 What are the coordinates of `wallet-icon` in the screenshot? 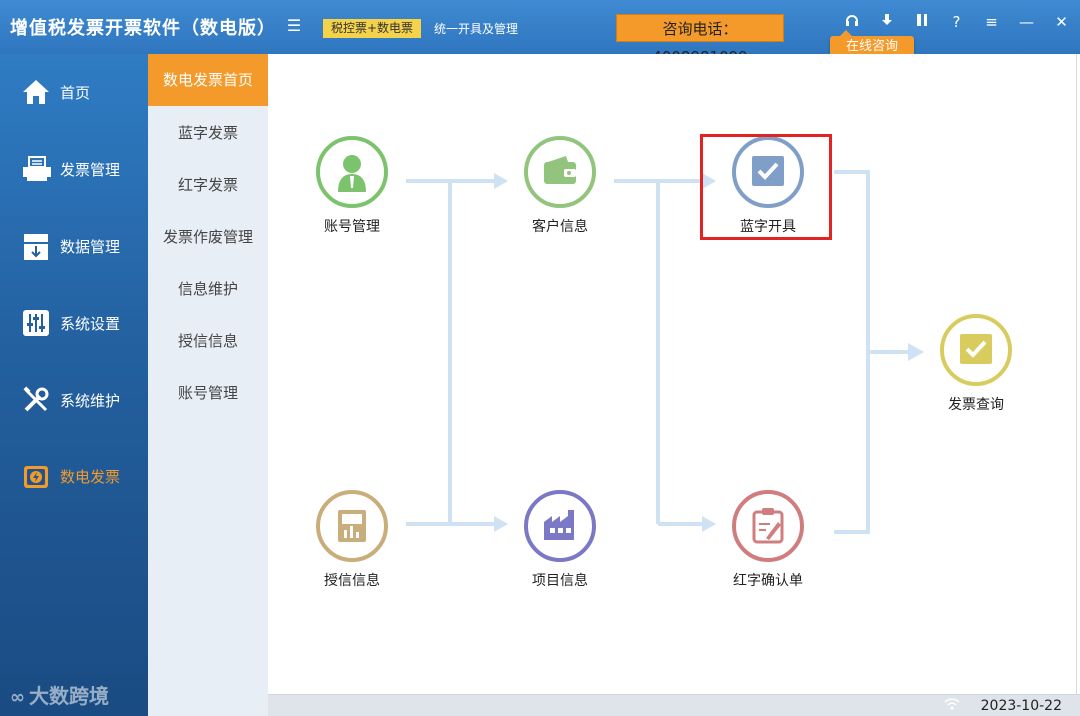 It's located at (560, 172).